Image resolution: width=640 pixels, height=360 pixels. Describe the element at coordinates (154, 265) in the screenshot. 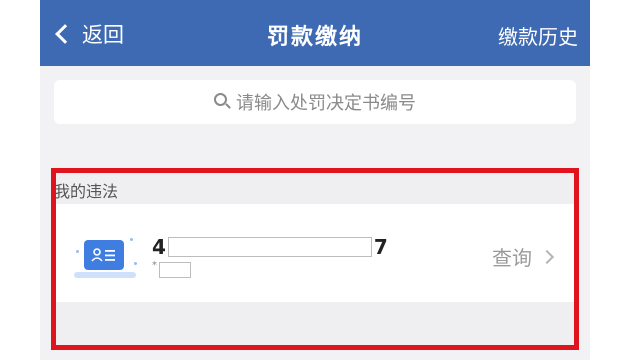

I see `detail-prefix: *` at that location.